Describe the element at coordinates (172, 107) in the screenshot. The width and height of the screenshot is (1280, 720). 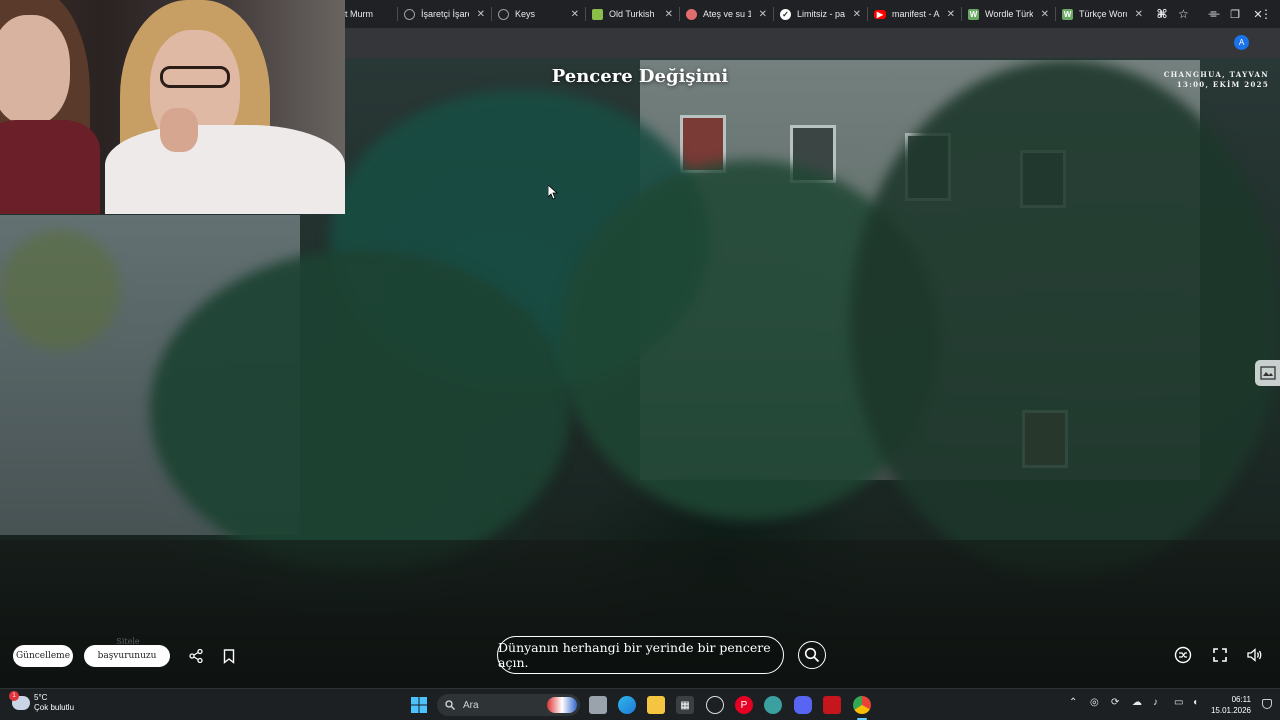
I see `webcam-overlay` at that location.